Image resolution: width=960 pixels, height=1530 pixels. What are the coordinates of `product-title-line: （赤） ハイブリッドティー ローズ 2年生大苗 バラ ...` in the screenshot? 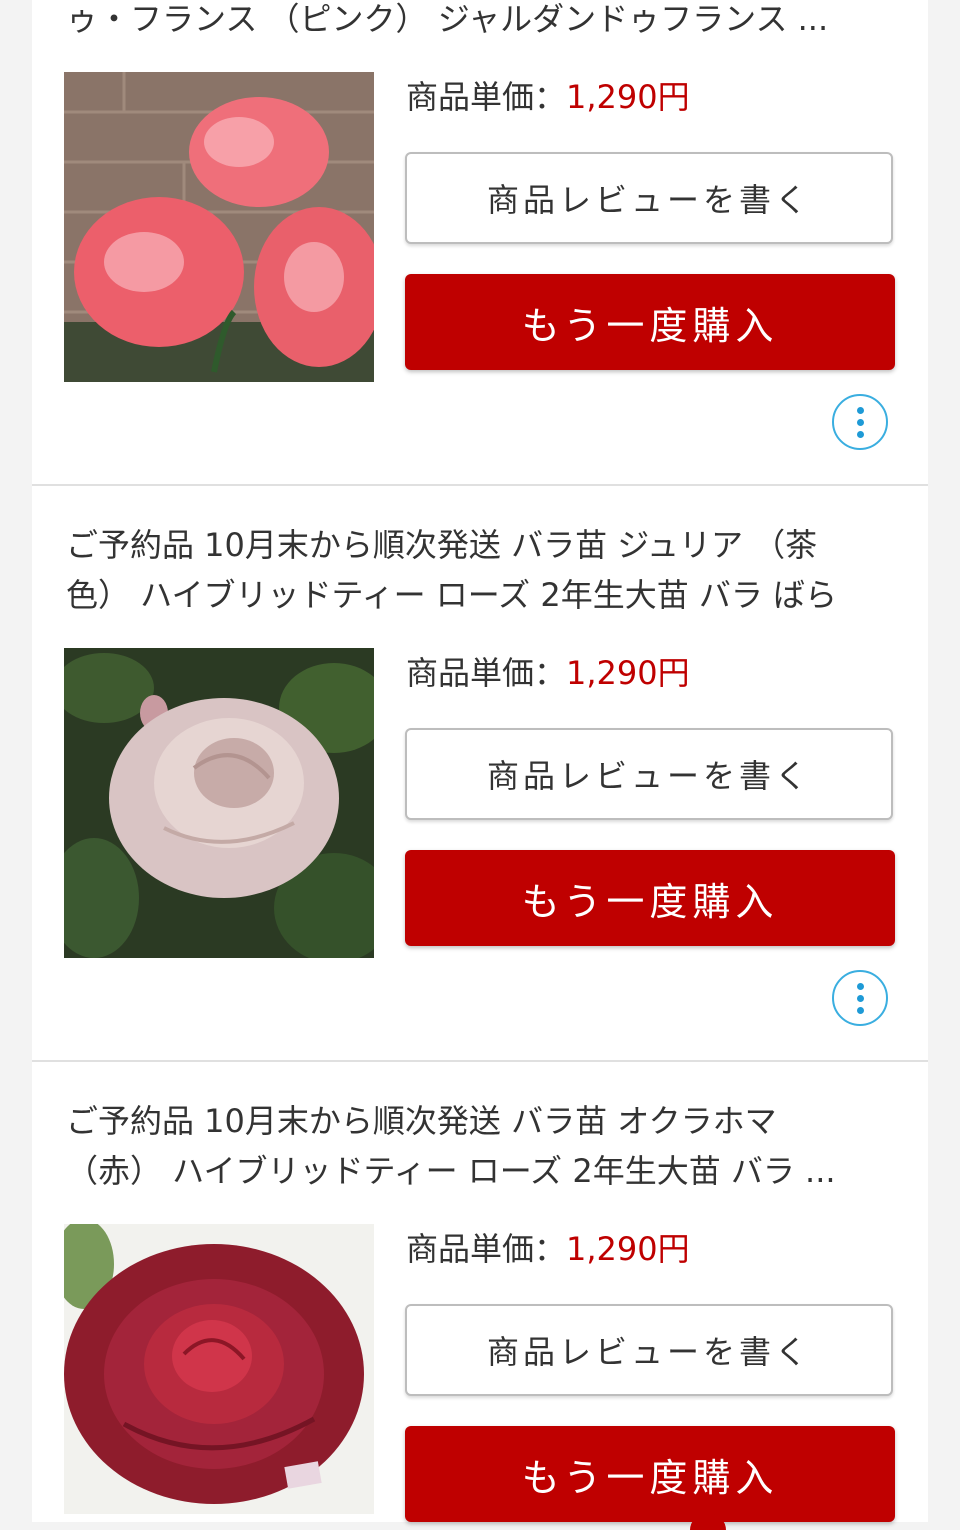 It's located at (451, 1171).